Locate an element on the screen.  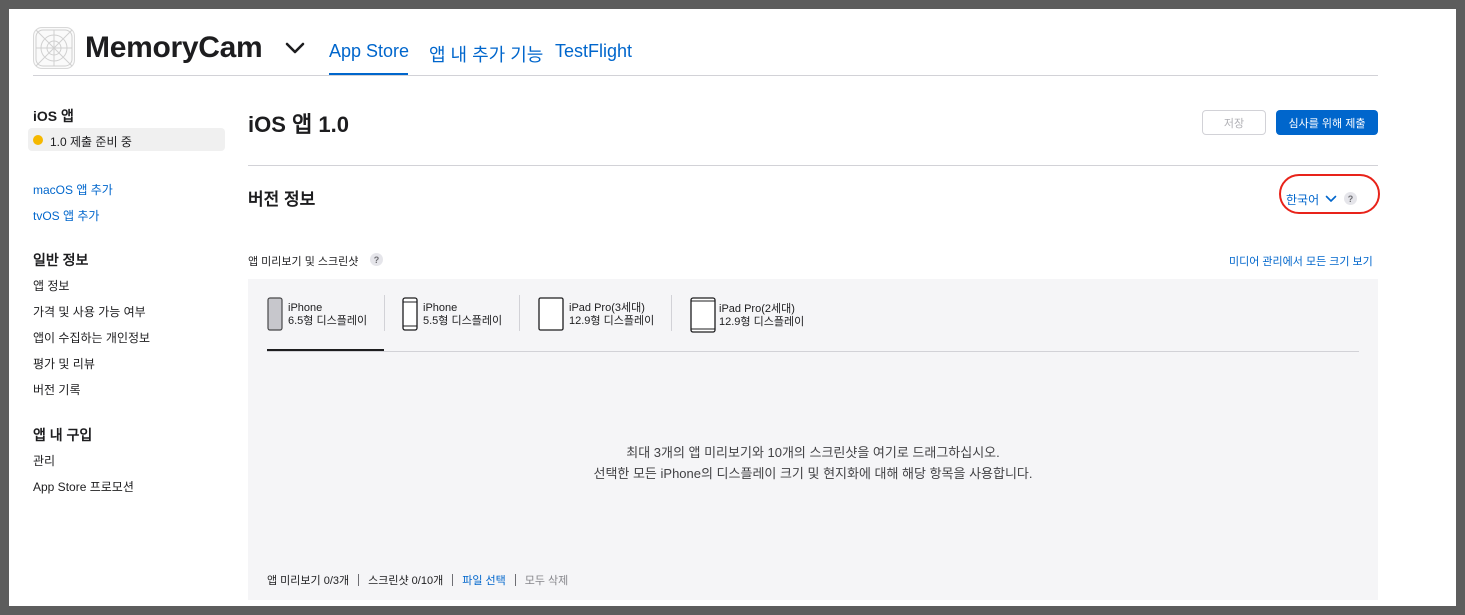
section-title: 버전 정보 is located at coordinates (282, 199).